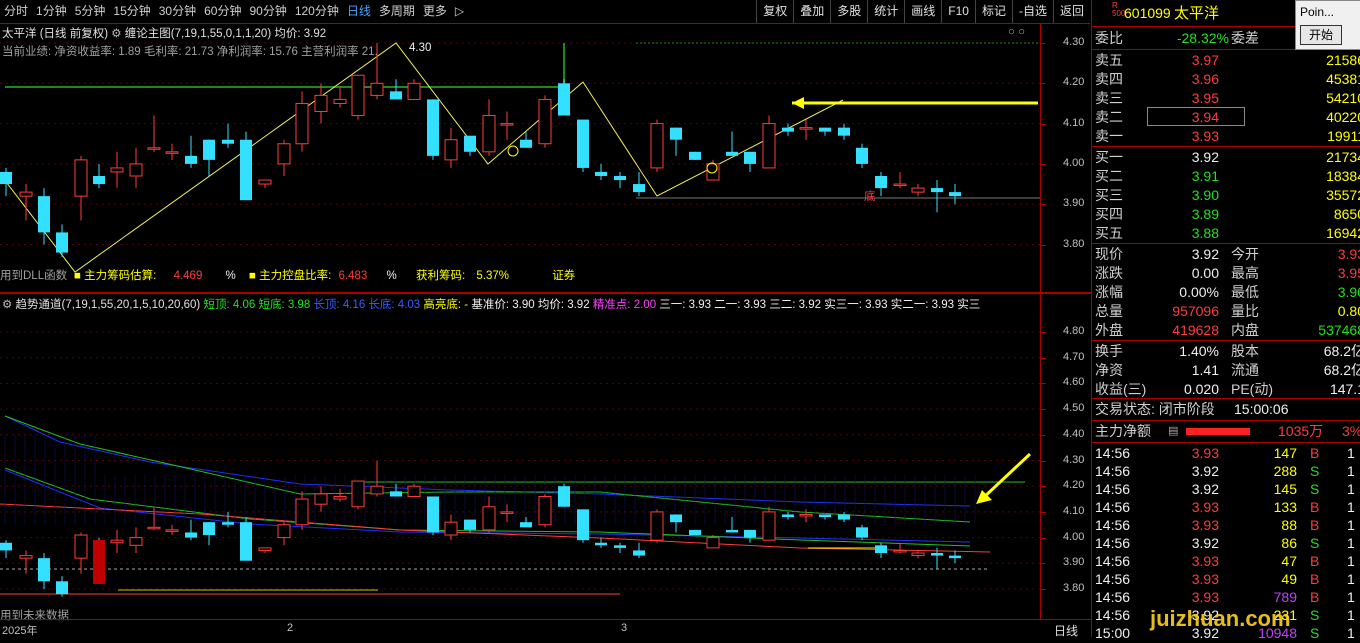  Describe the element at coordinates (1315, 597) in the screenshot. I see `tick-direction: B` at that location.